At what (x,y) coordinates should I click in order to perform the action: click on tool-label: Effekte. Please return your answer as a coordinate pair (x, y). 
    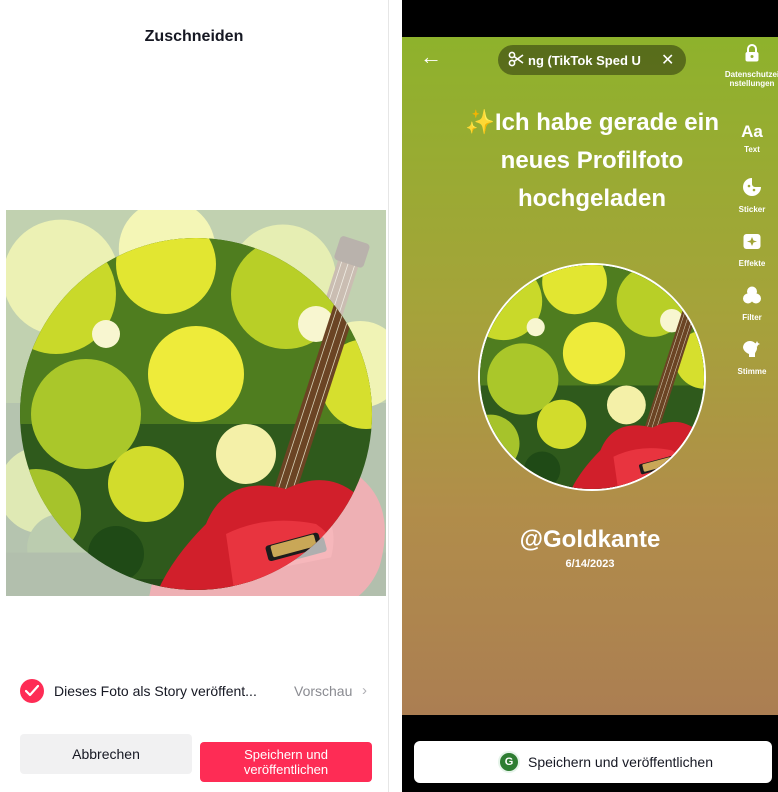
    Looking at the image, I should click on (752, 263).